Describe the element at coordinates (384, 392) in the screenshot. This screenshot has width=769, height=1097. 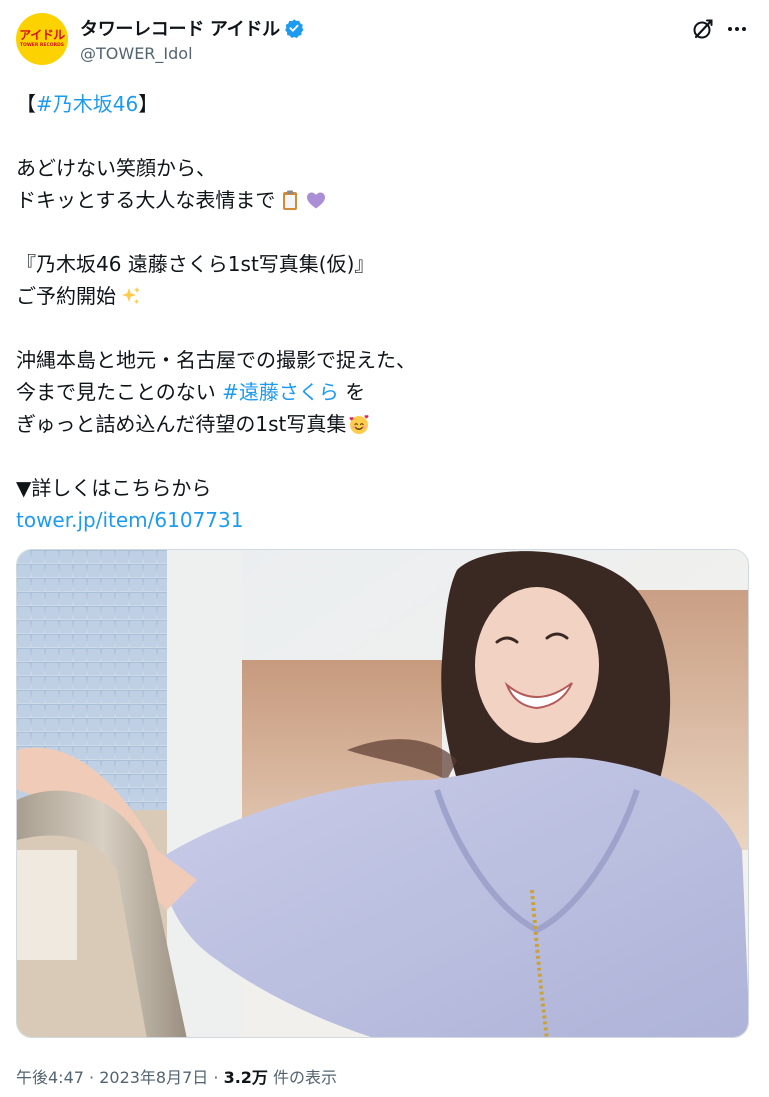
I see `text-line: 今まで見たことのない #遠藤さくら を` at that location.